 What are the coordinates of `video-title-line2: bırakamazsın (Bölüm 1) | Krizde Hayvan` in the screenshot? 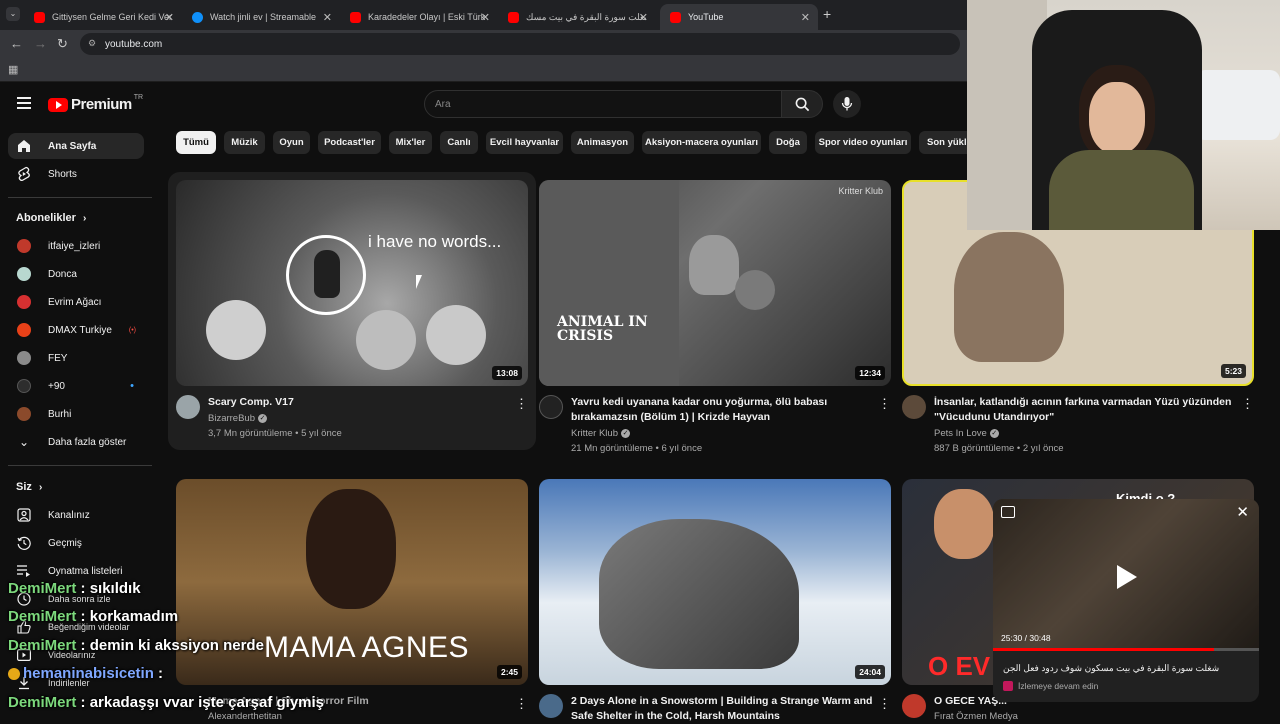 It's located at (670, 417).